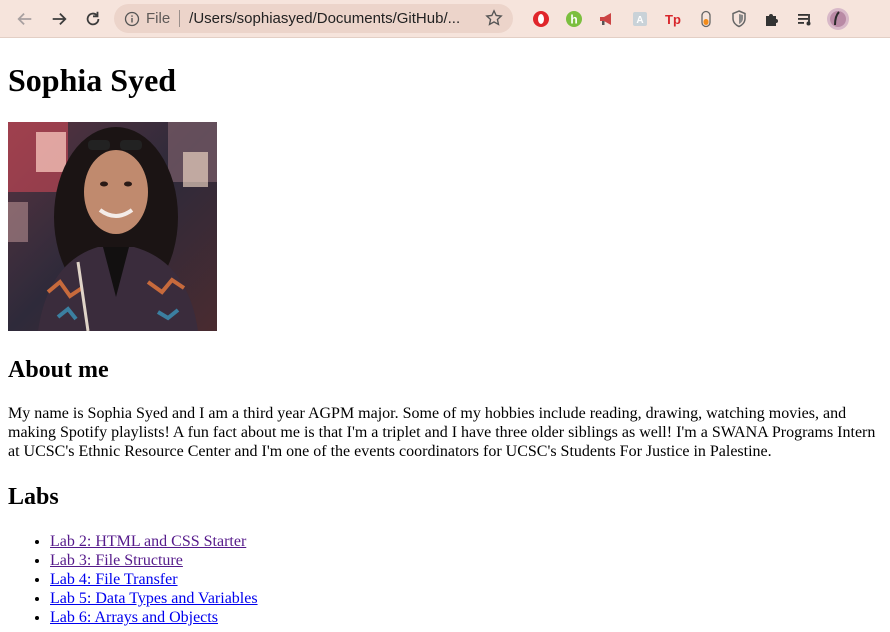 The height and width of the screenshot is (632, 890). Describe the element at coordinates (114, 579) in the screenshot. I see `lab-4-link: Lab 4: File Transfer` at that location.